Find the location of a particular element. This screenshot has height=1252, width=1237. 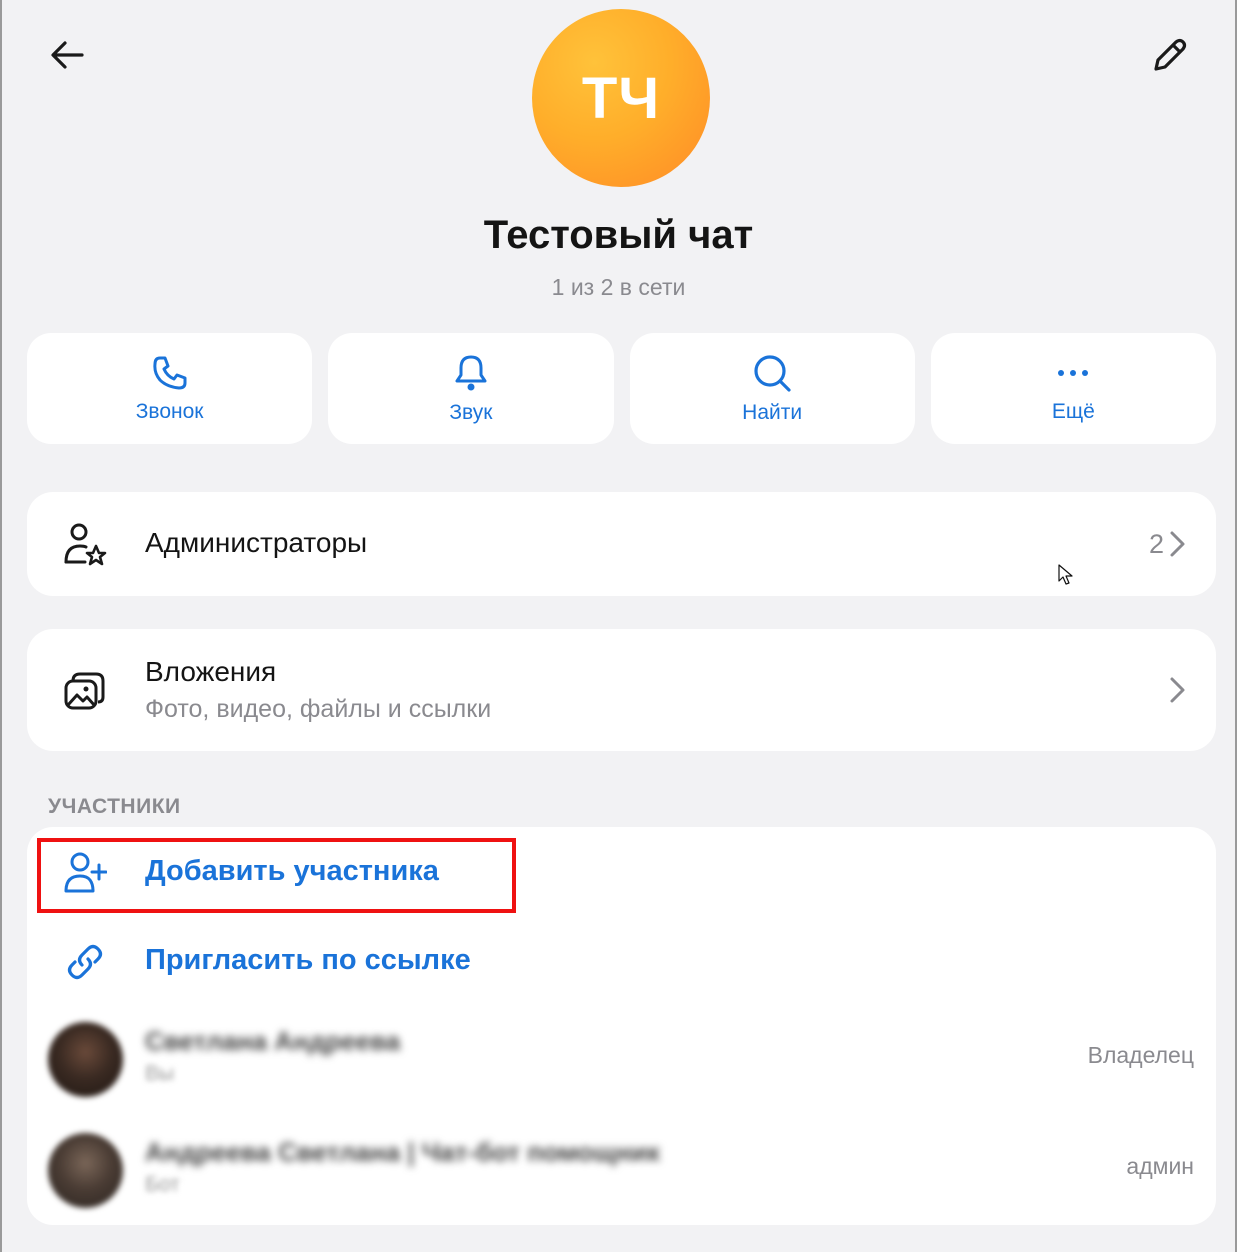

chat-avatar: ТЧ is located at coordinates (621, 98).